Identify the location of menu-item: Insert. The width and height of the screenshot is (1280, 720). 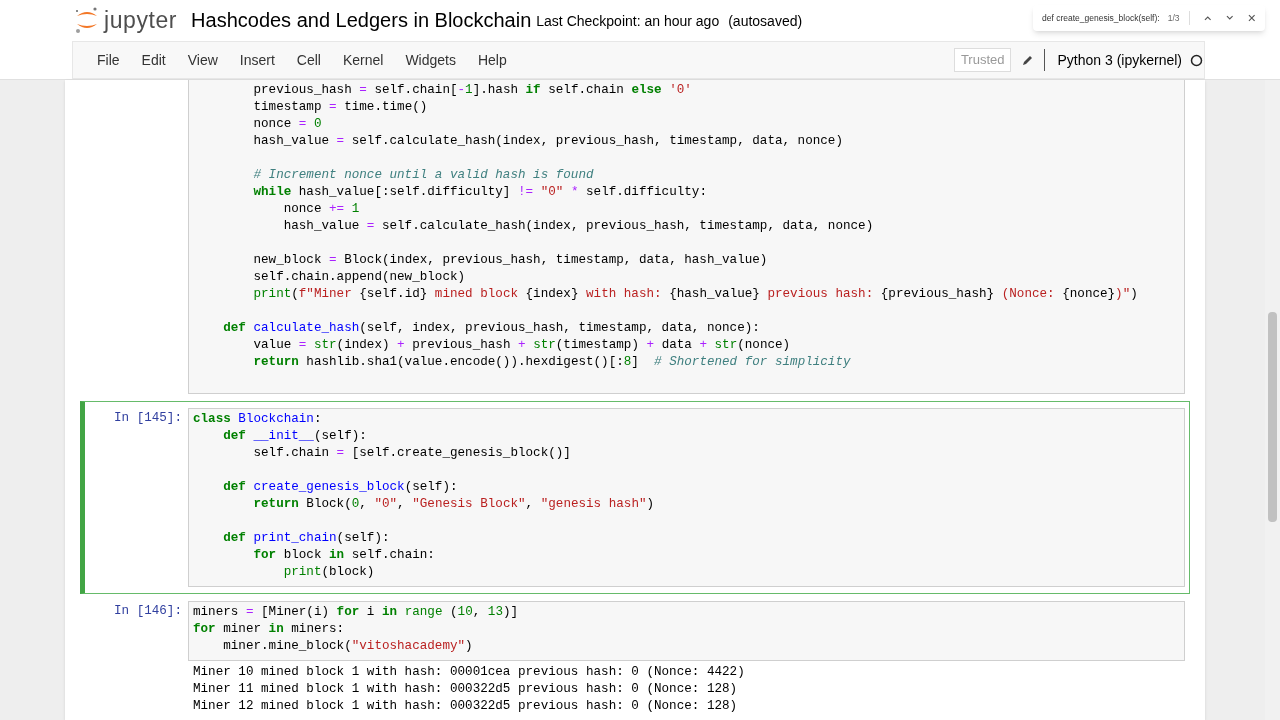
(257, 60).